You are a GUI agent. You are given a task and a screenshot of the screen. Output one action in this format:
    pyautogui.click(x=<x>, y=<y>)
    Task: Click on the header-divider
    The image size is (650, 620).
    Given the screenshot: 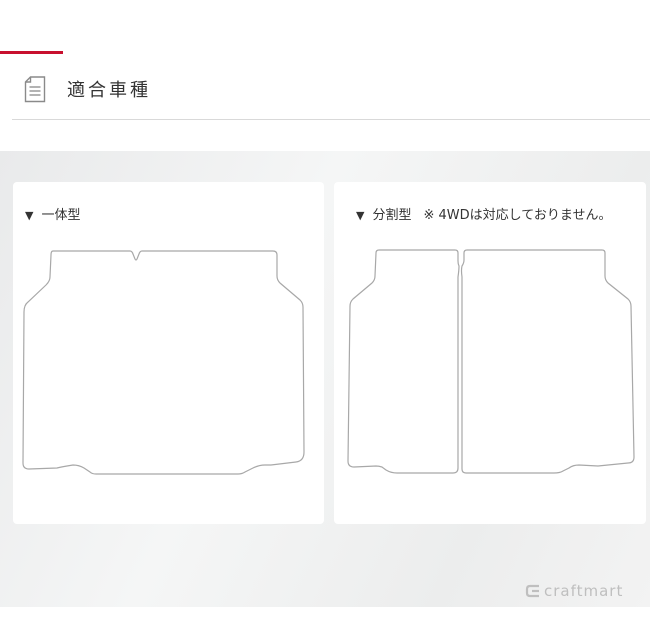 What is the action you would take?
    pyautogui.click(x=331, y=119)
    